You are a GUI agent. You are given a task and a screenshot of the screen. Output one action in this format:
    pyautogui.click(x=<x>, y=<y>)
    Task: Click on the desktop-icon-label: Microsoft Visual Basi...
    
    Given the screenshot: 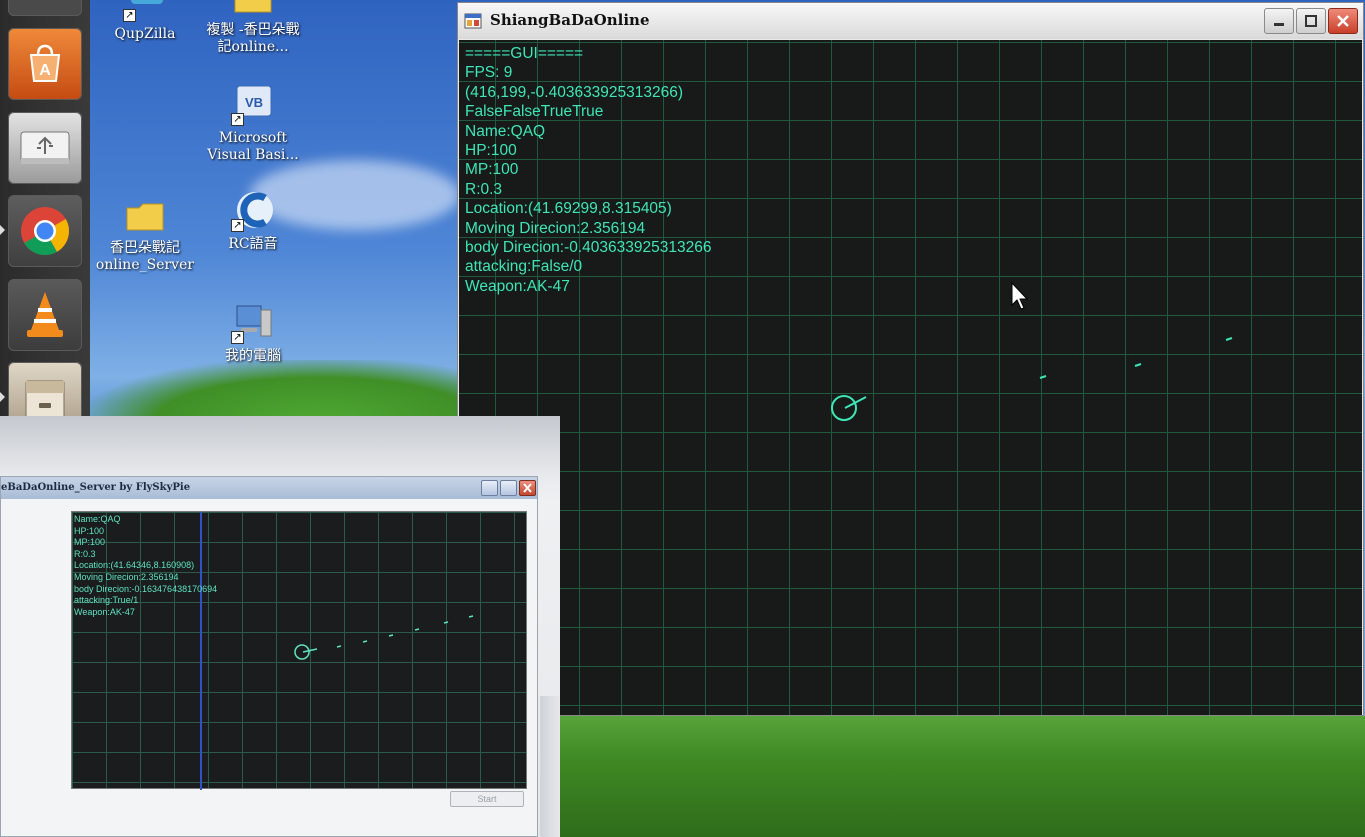 What is the action you would take?
    pyautogui.click(x=253, y=146)
    